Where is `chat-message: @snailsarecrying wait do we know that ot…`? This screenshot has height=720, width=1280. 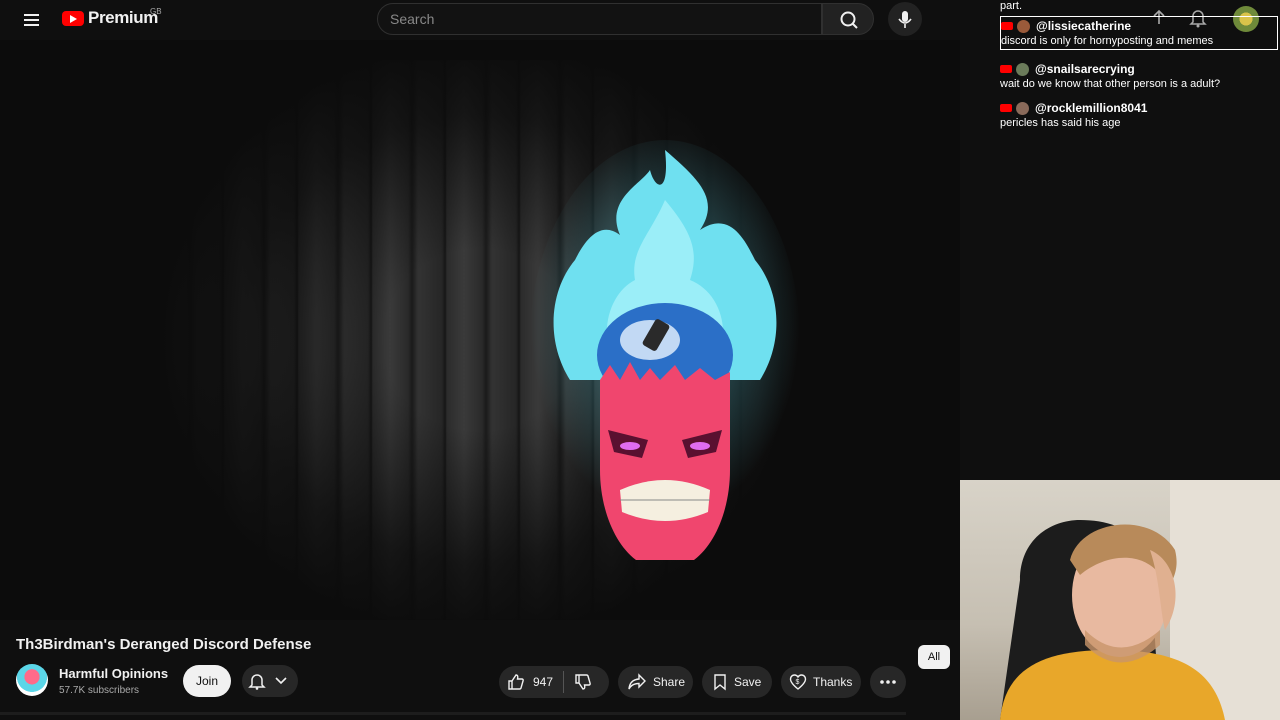
chat-message: @snailsarecrying wait do we know that ot… is located at coordinates (1139, 76).